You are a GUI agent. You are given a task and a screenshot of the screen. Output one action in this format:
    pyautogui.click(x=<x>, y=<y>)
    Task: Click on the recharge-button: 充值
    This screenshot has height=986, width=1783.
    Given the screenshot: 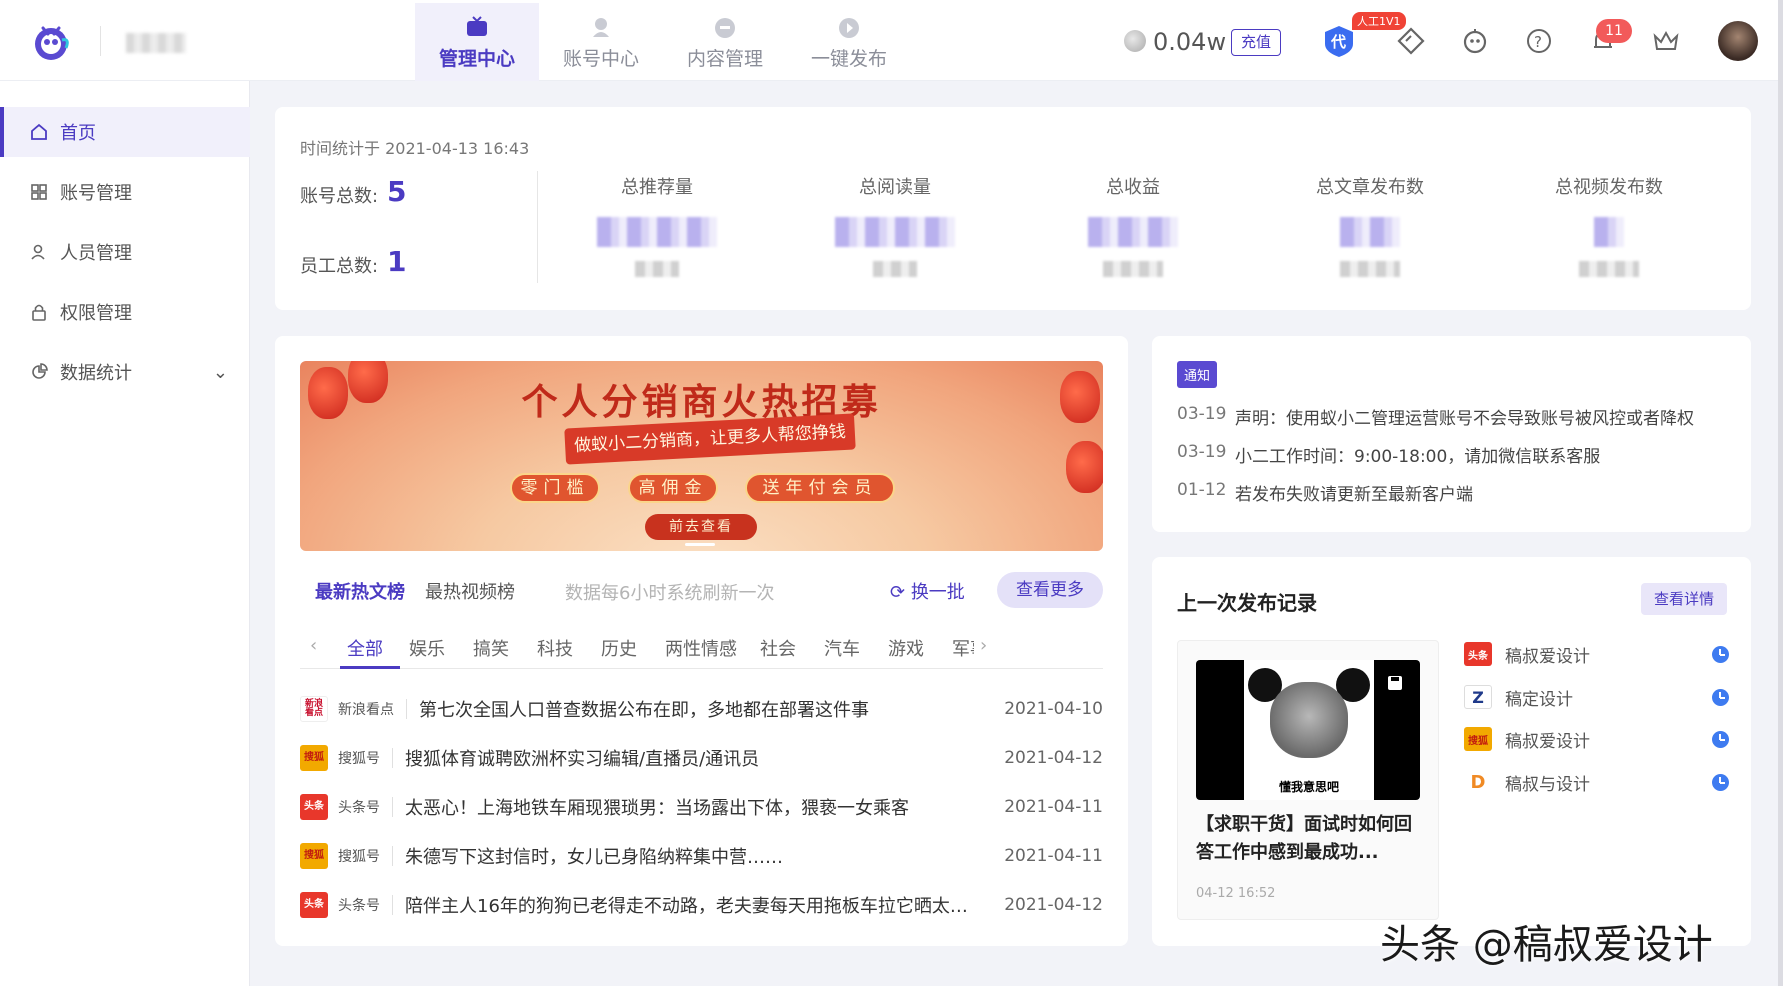 What is the action you would take?
    pyautogui.click(x=1256, y=42)
    